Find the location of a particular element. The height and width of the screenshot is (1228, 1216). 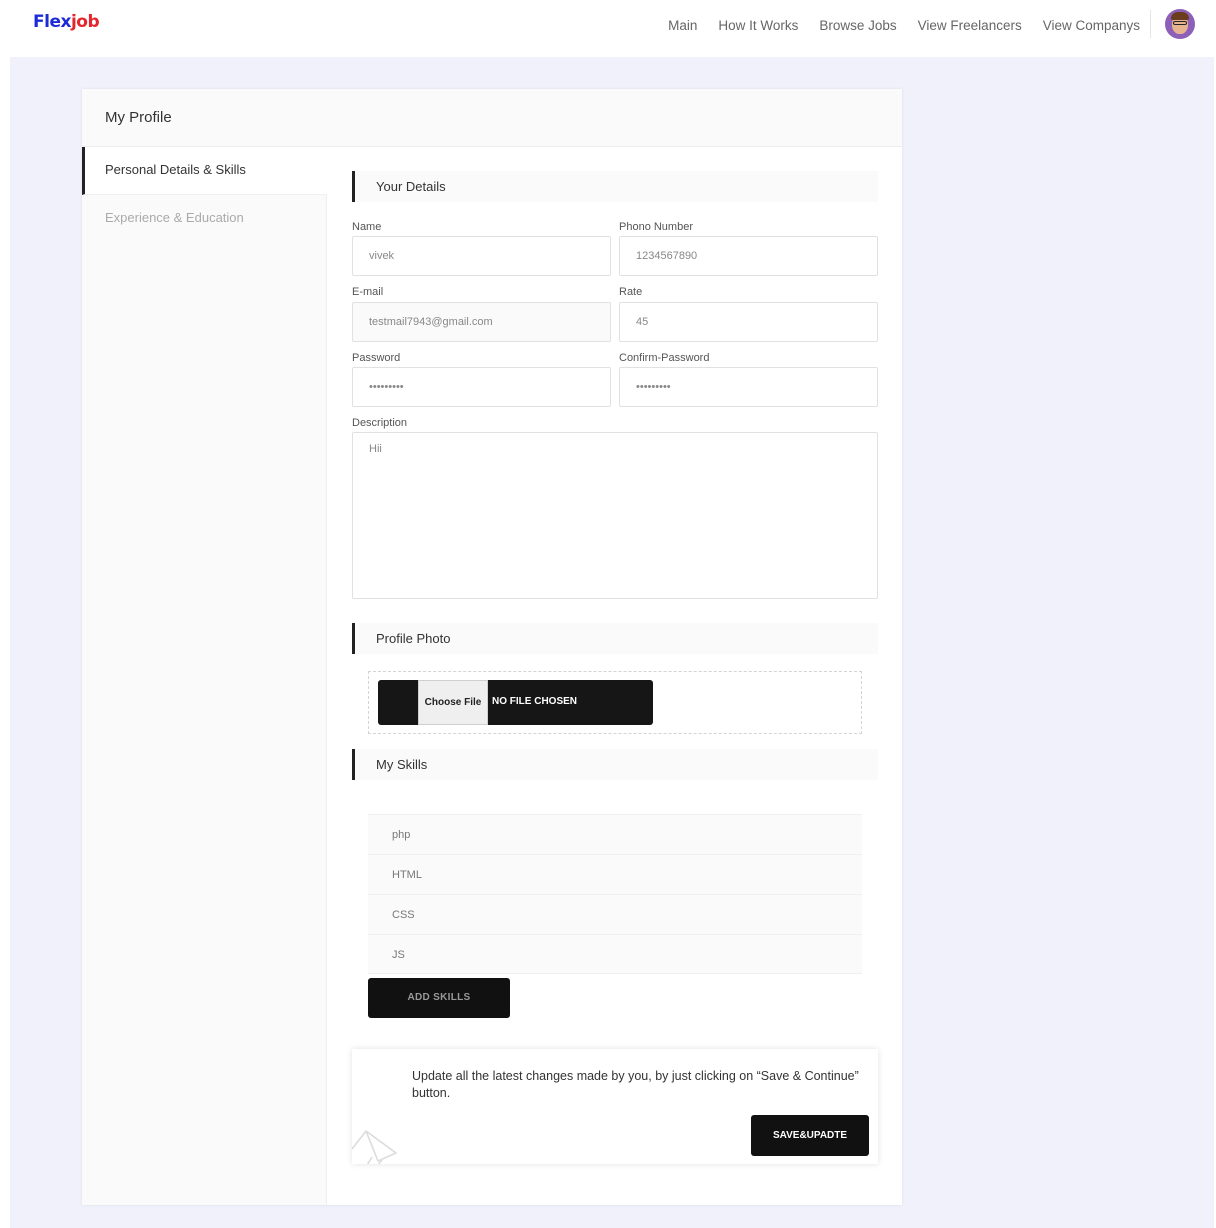

section-profile-photo: Profile Photo is located at coordinates (615, 638).